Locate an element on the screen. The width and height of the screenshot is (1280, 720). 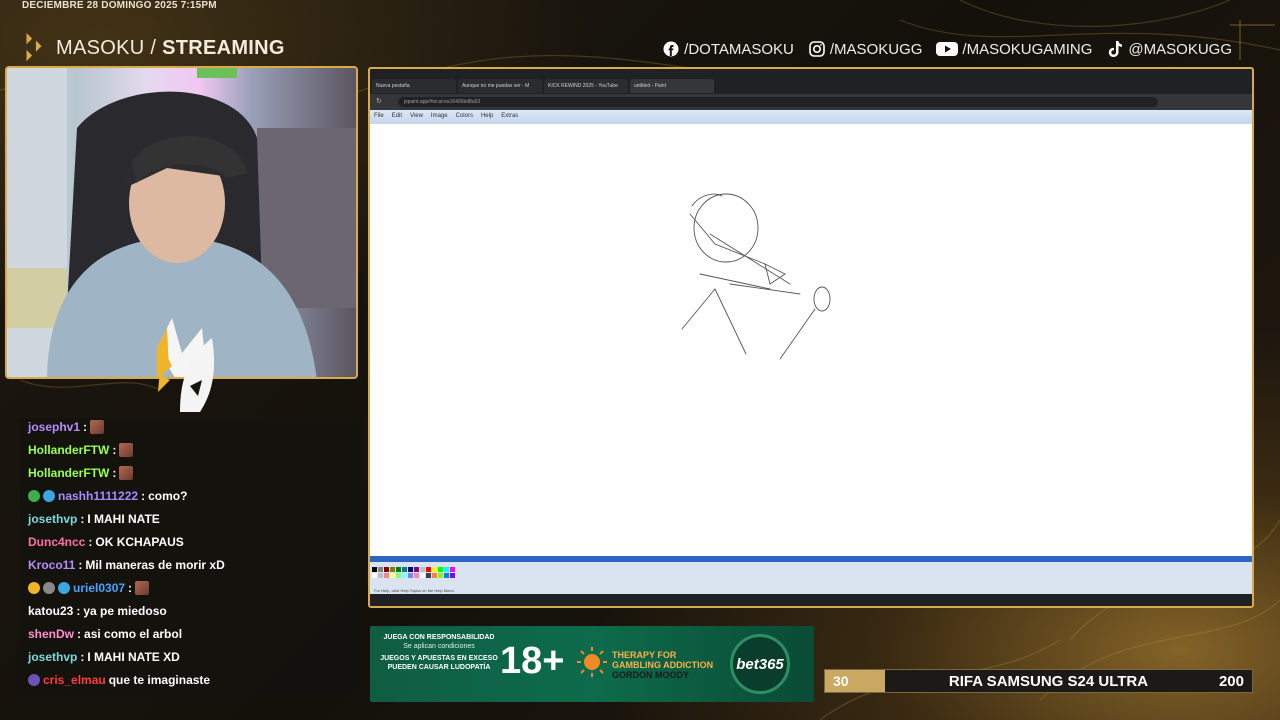
paint-menu-image: Image is located at coordinates (439, 117).